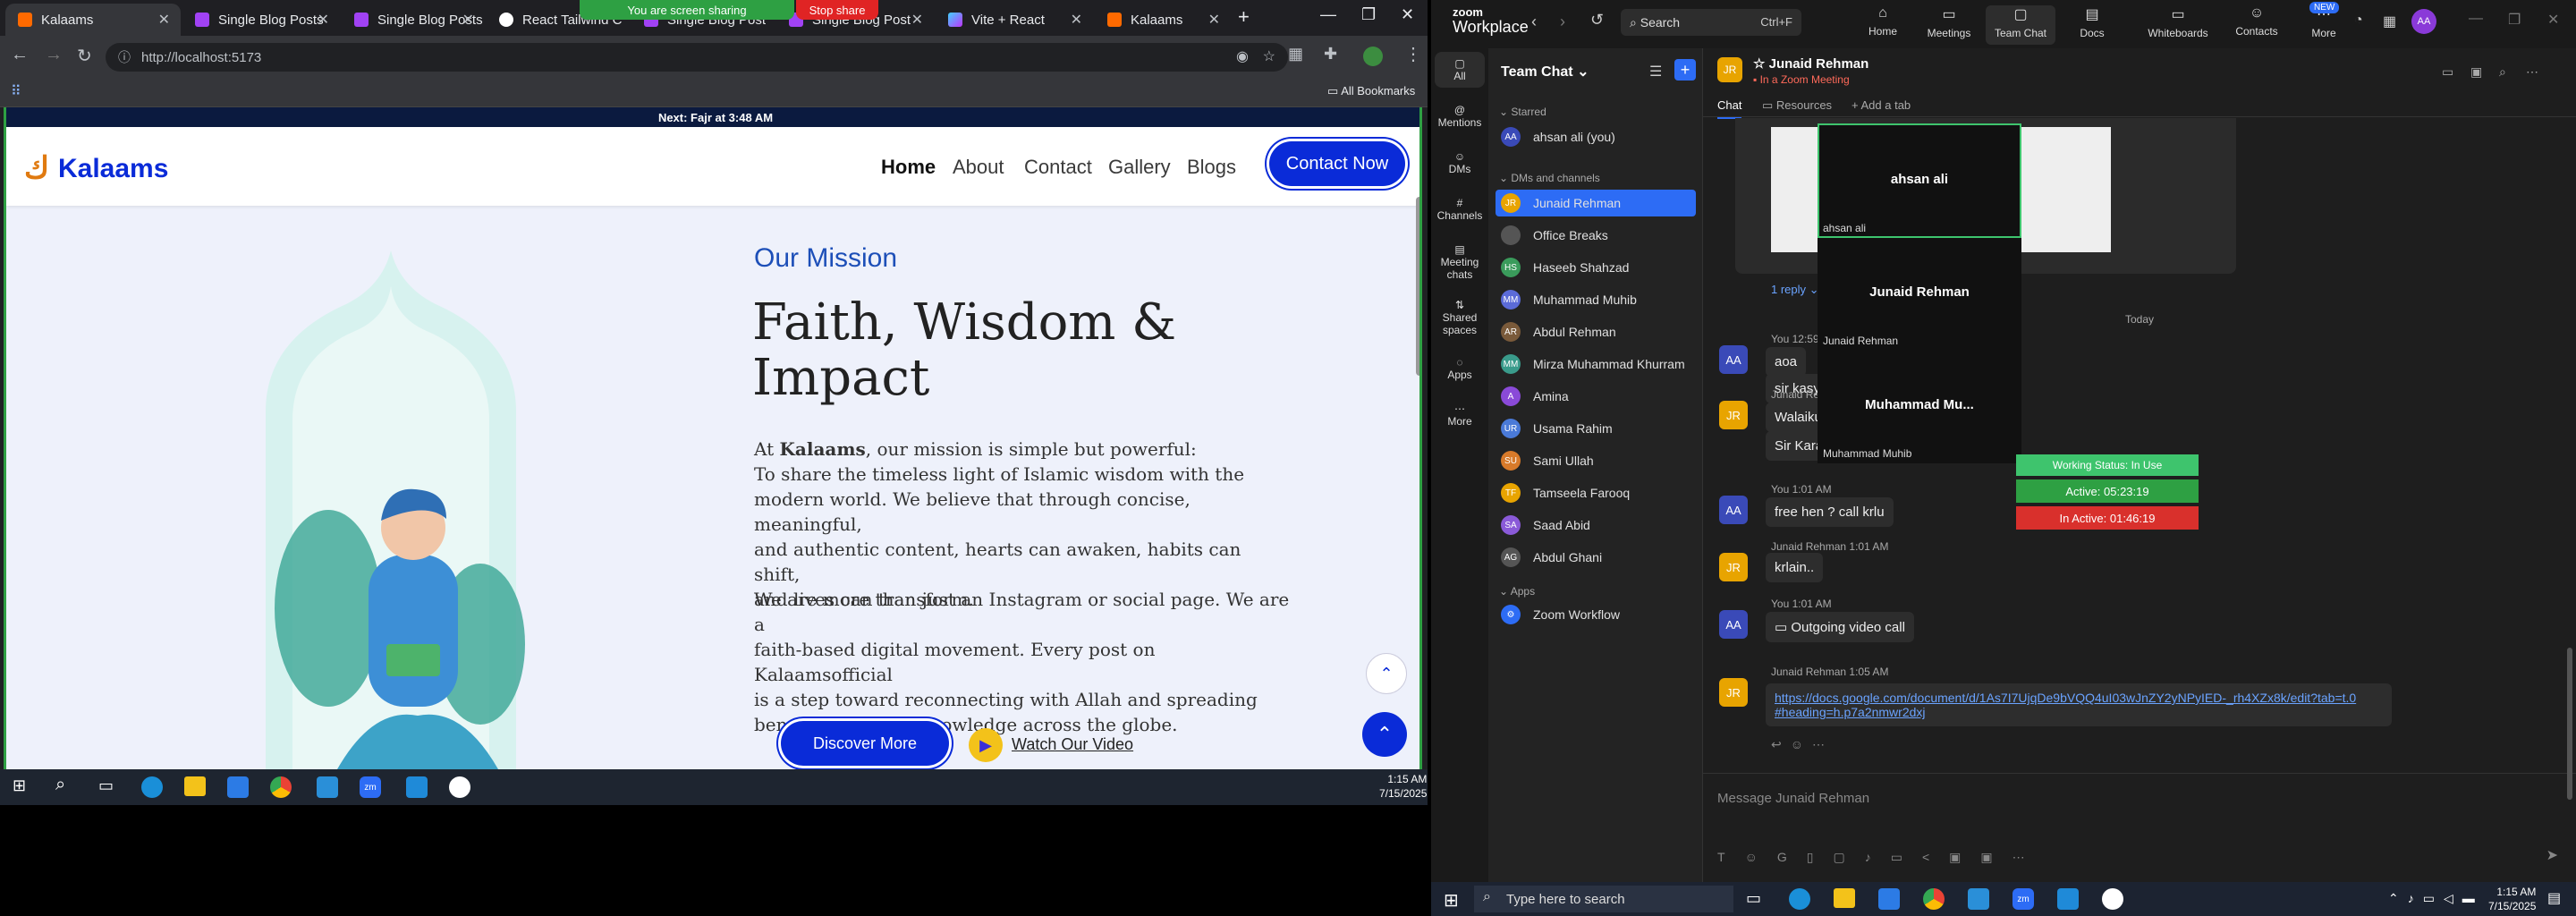 Image resolution: width=2576 pixels, height=916 pixels. I want to click on chrome-icon, so click(281, 787).